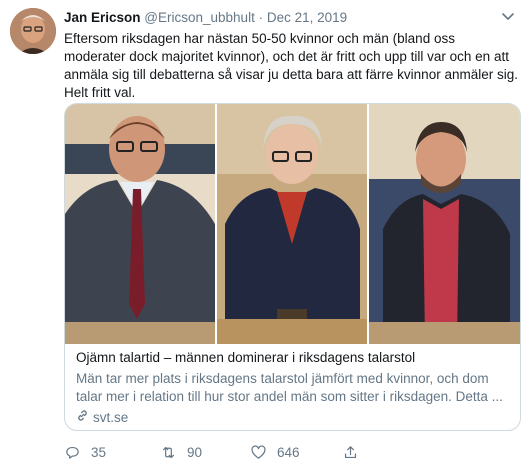  Describe the element at coordinates (99, 452) in the screenshot. I see `reply-count: 35` at that location.